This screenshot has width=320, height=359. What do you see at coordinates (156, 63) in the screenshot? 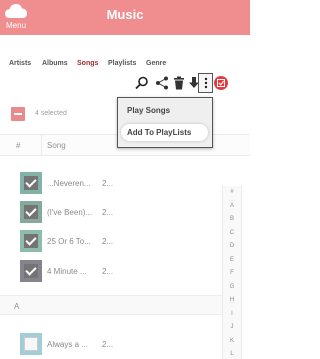
I see `tab-genre: Genre` at bounding box center [156, 63].